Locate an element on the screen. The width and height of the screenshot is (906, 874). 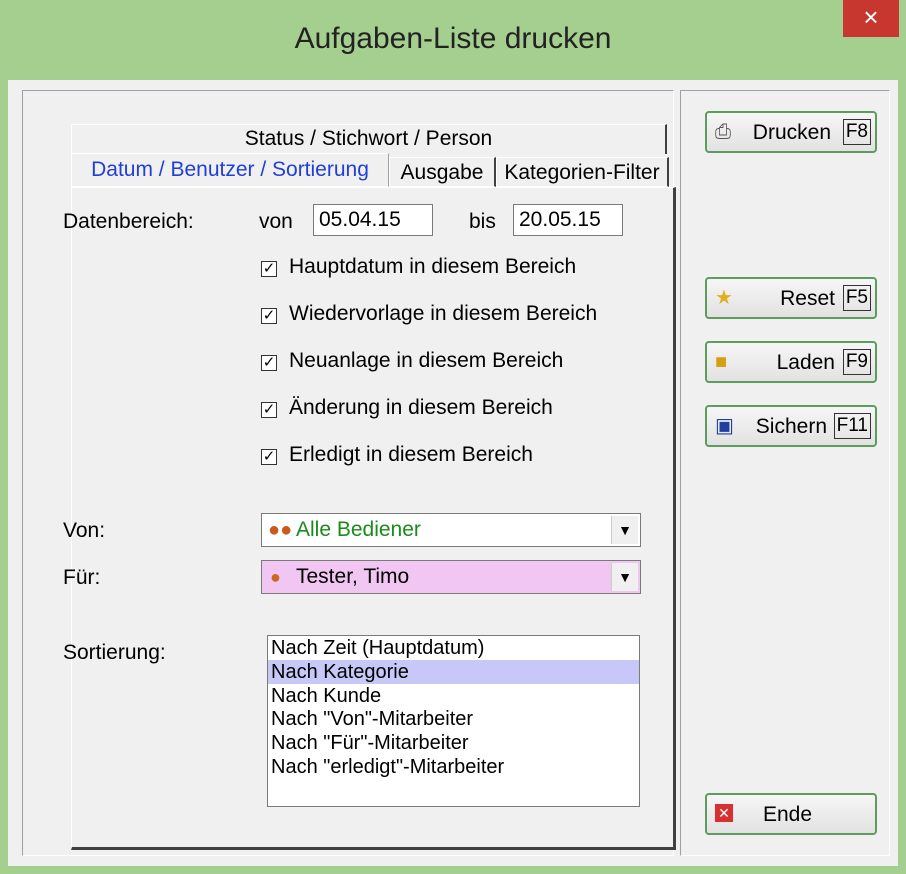
list-item: Nach "Von"-Mitarbeiter is located at coordinates (453, 719).